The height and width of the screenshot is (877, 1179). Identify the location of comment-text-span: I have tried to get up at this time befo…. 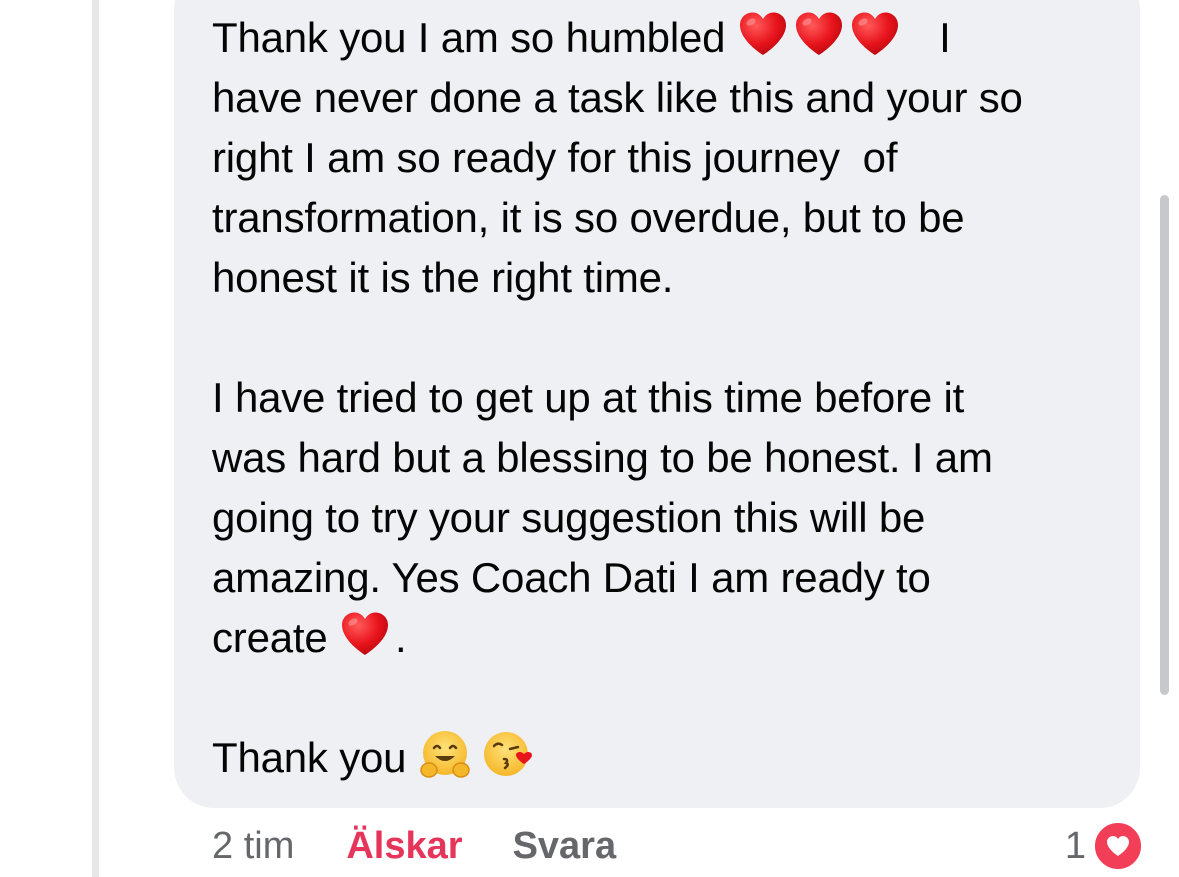
(588, 397).